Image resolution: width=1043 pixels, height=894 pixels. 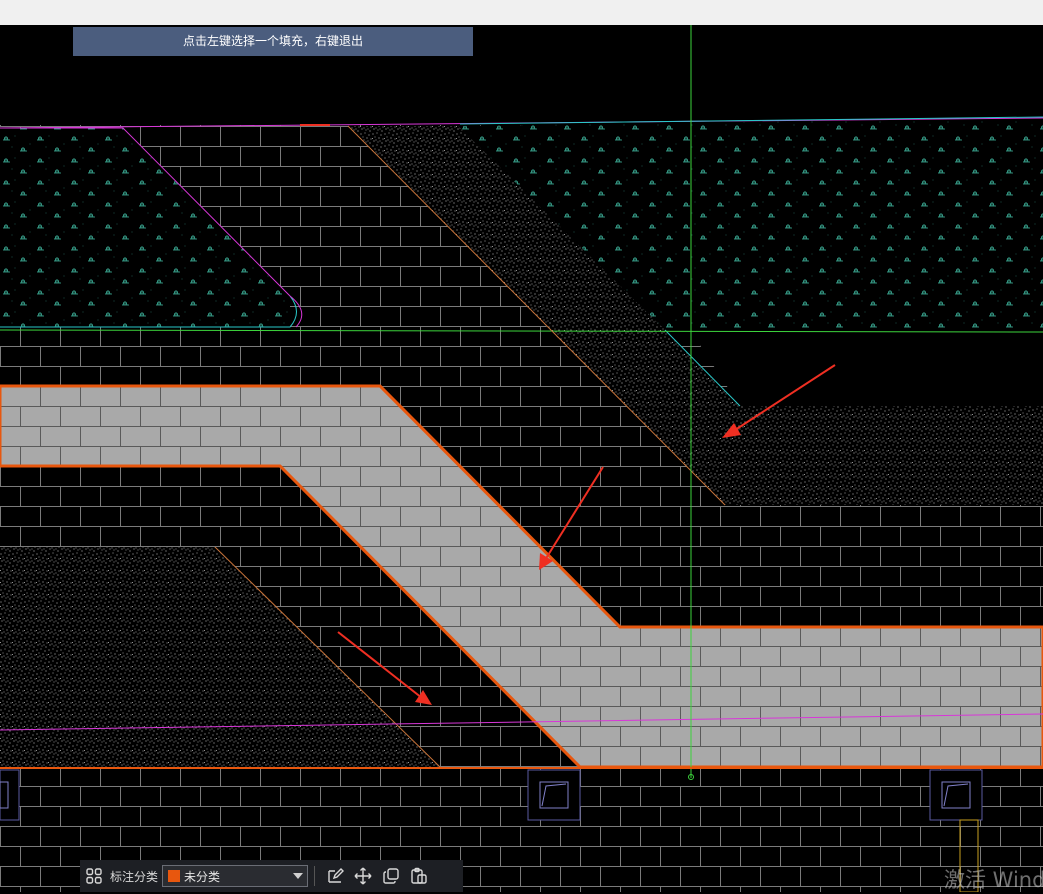 What do you see at coordinates (235, 876) in the screenshot?
I see `category-select: 未分类` at bounding box center [235, 876].